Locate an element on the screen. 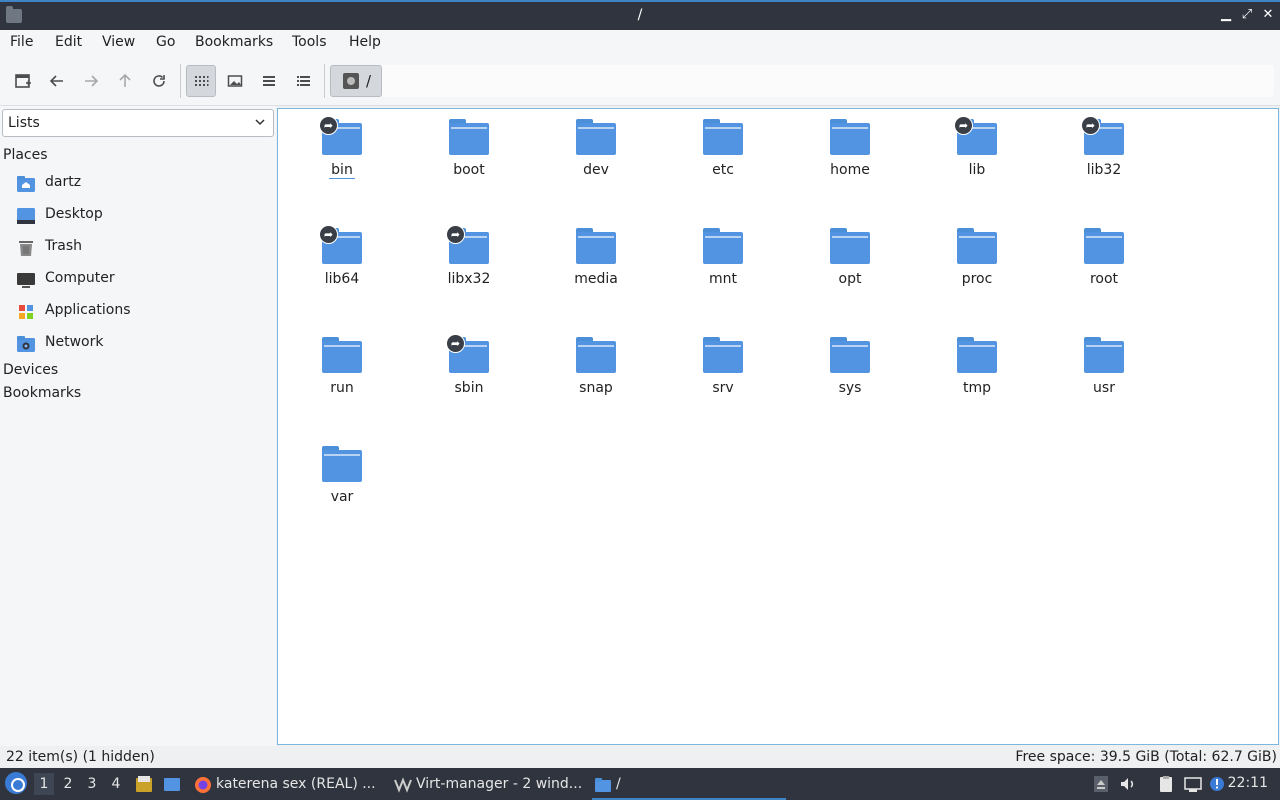 The height and width of the screenshot is (800, 1280). path-button-root: / is located at coordinates (356, 81).